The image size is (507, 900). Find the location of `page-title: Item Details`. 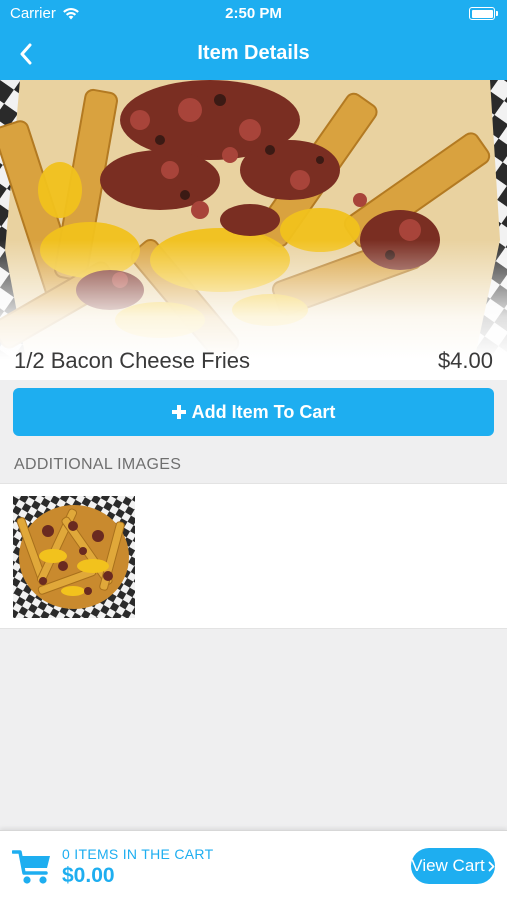

page-title: Item Details is located at coordinates (253, 53).